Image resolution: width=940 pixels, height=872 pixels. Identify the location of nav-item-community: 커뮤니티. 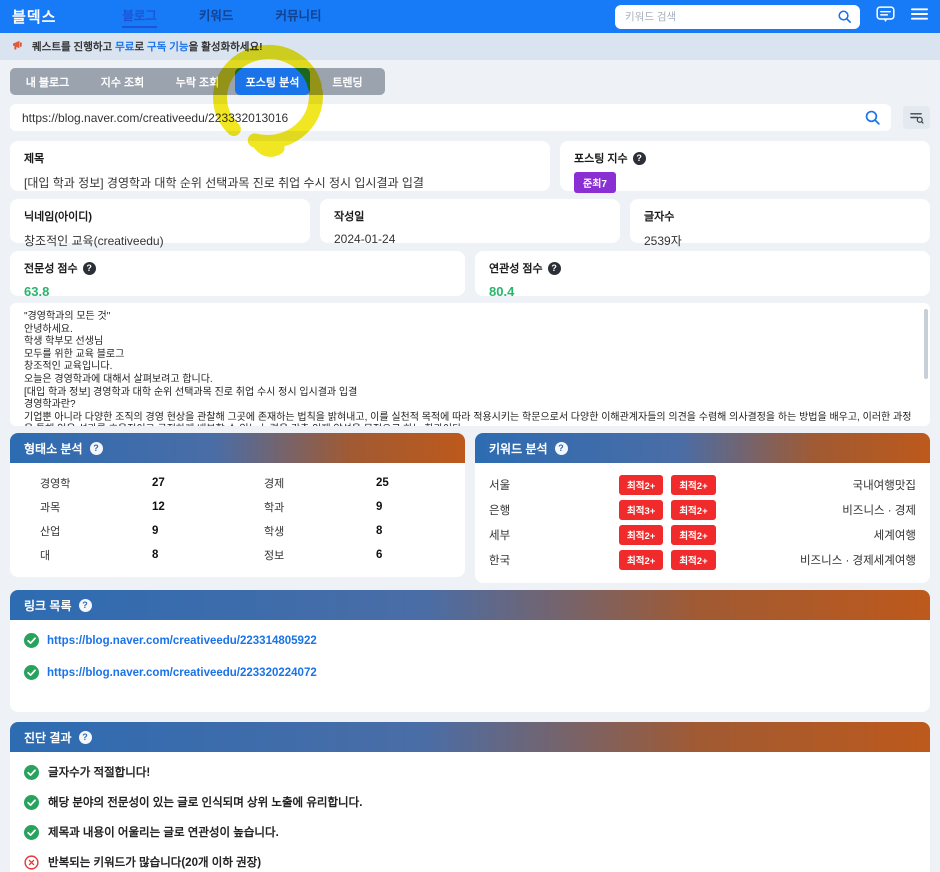
(298, 16).